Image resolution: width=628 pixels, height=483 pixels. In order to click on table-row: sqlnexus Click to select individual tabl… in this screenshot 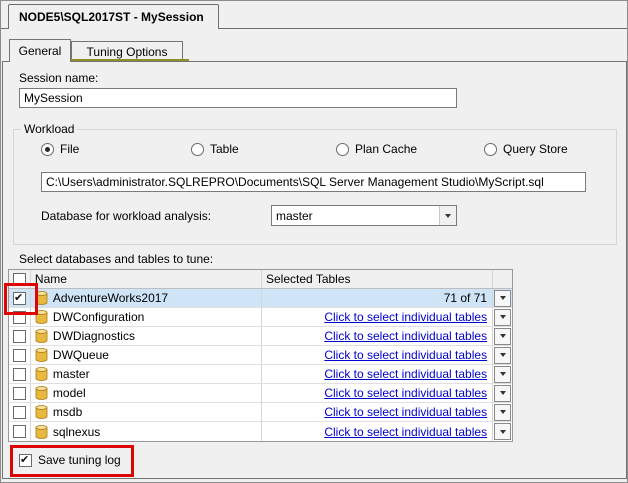, I will do `click(260, 431)`.